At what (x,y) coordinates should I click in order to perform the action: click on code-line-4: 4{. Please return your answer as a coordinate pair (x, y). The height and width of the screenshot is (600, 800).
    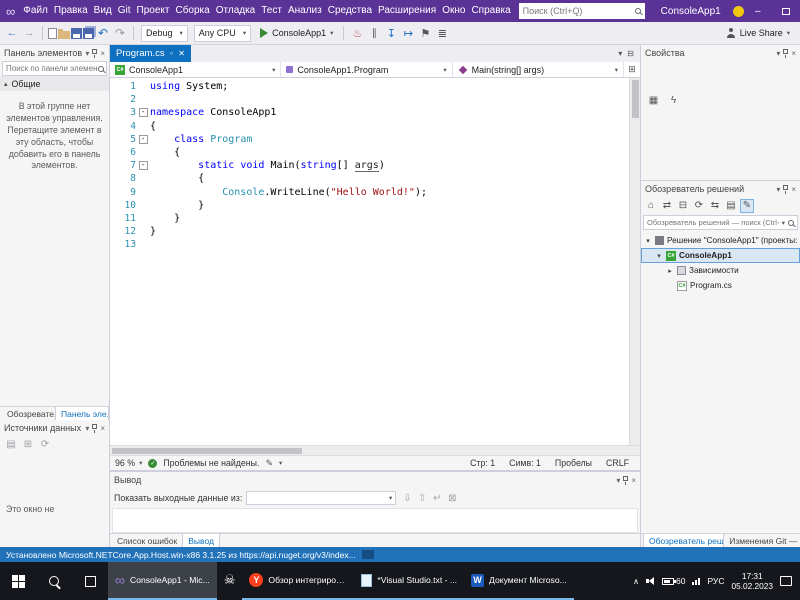
    Looking at the image, I should click on (369, 126).